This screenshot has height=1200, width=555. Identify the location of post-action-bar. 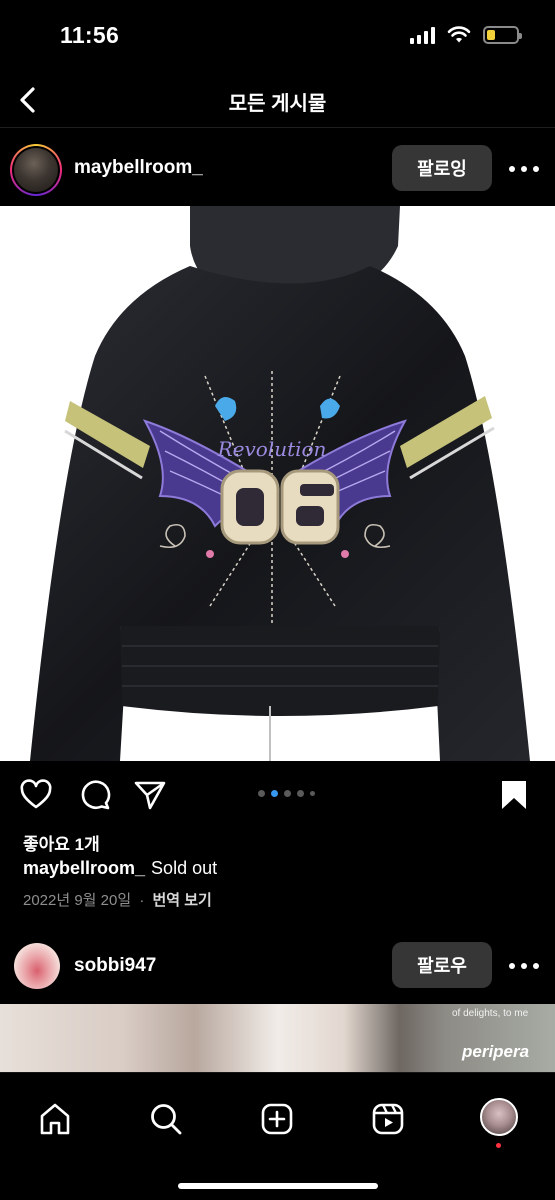
(277, 795).